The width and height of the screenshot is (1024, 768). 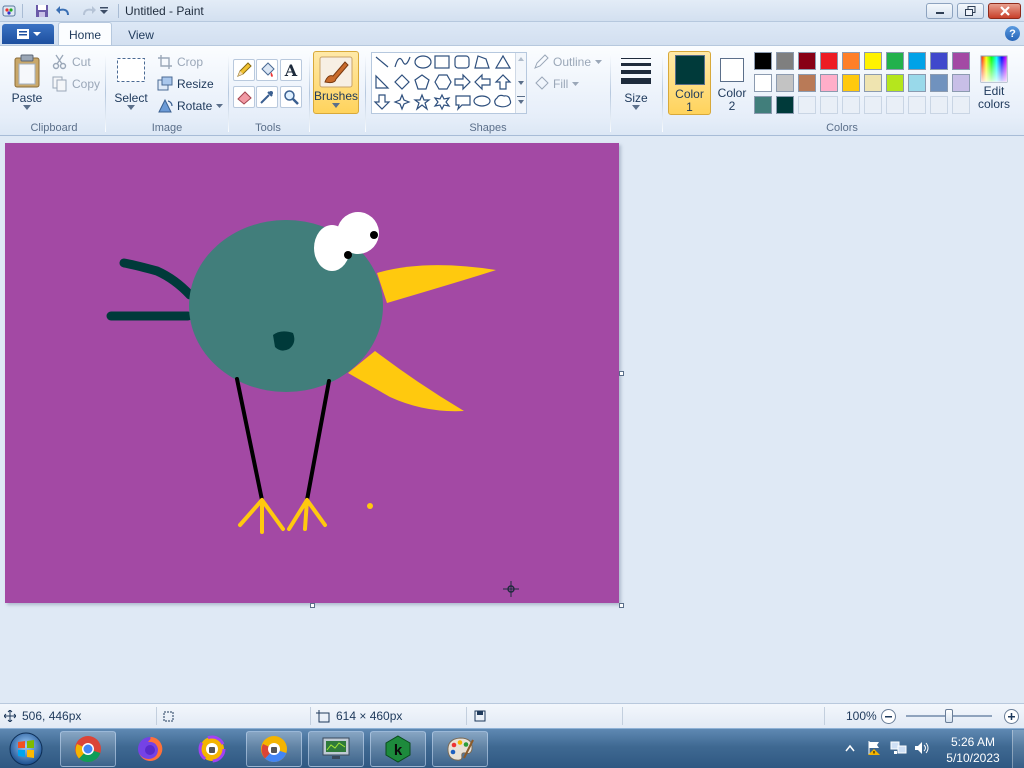 I want to click on colors-group-label: Colors, so click(x=842, y=128).